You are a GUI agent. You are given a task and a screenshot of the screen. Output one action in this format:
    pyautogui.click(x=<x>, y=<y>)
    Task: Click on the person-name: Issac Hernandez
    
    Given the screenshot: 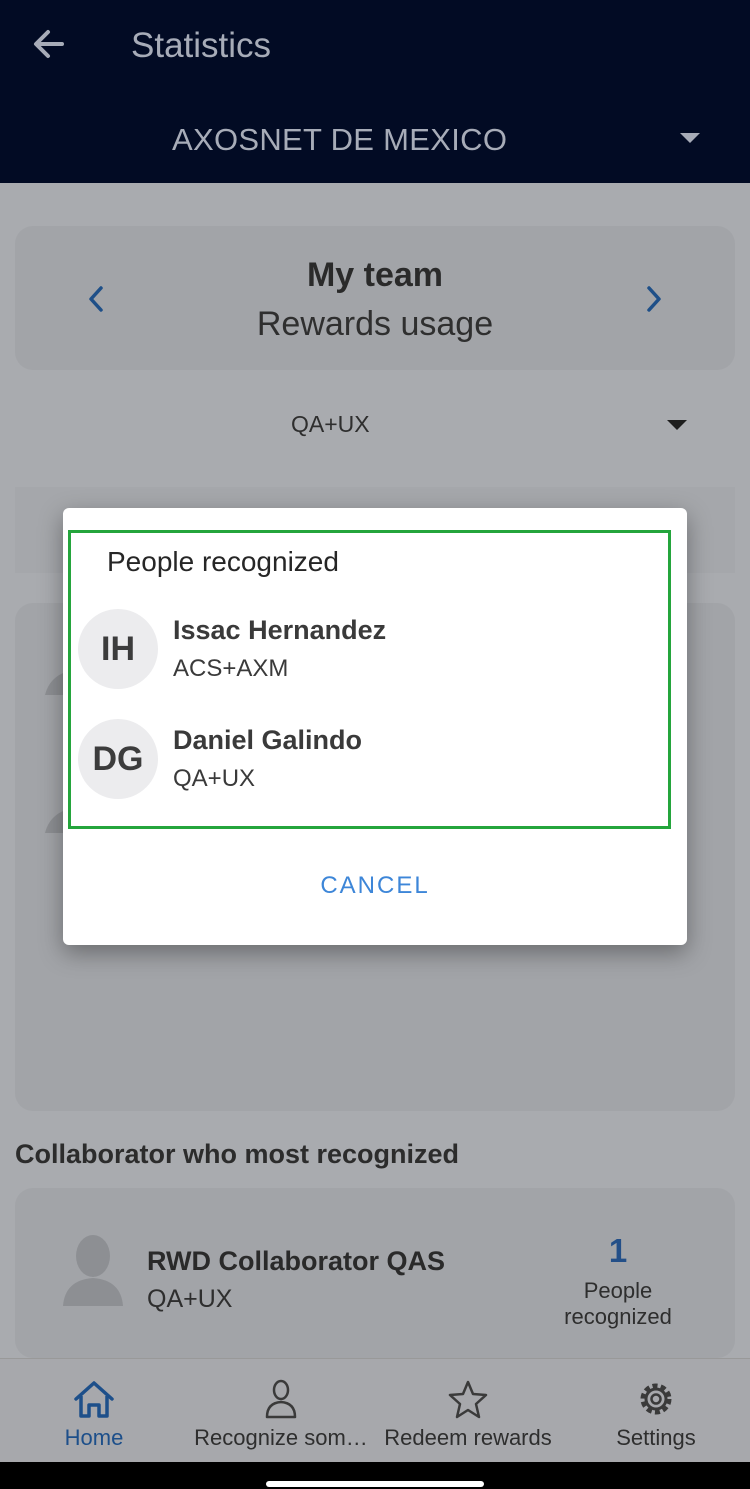 What is the action you would take?
    pyautogui.click(x=280, y=630)
    